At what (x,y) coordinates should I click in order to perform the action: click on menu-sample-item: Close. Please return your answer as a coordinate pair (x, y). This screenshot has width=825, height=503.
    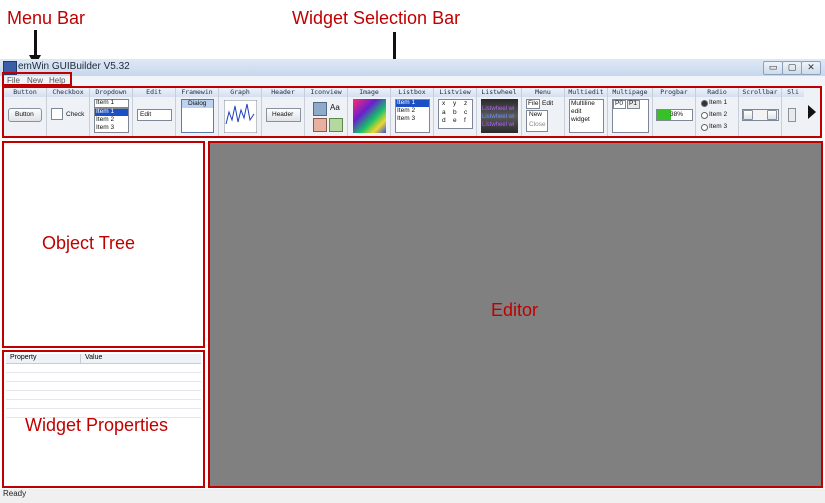
    Looking at the image, I should click on (537, 124).